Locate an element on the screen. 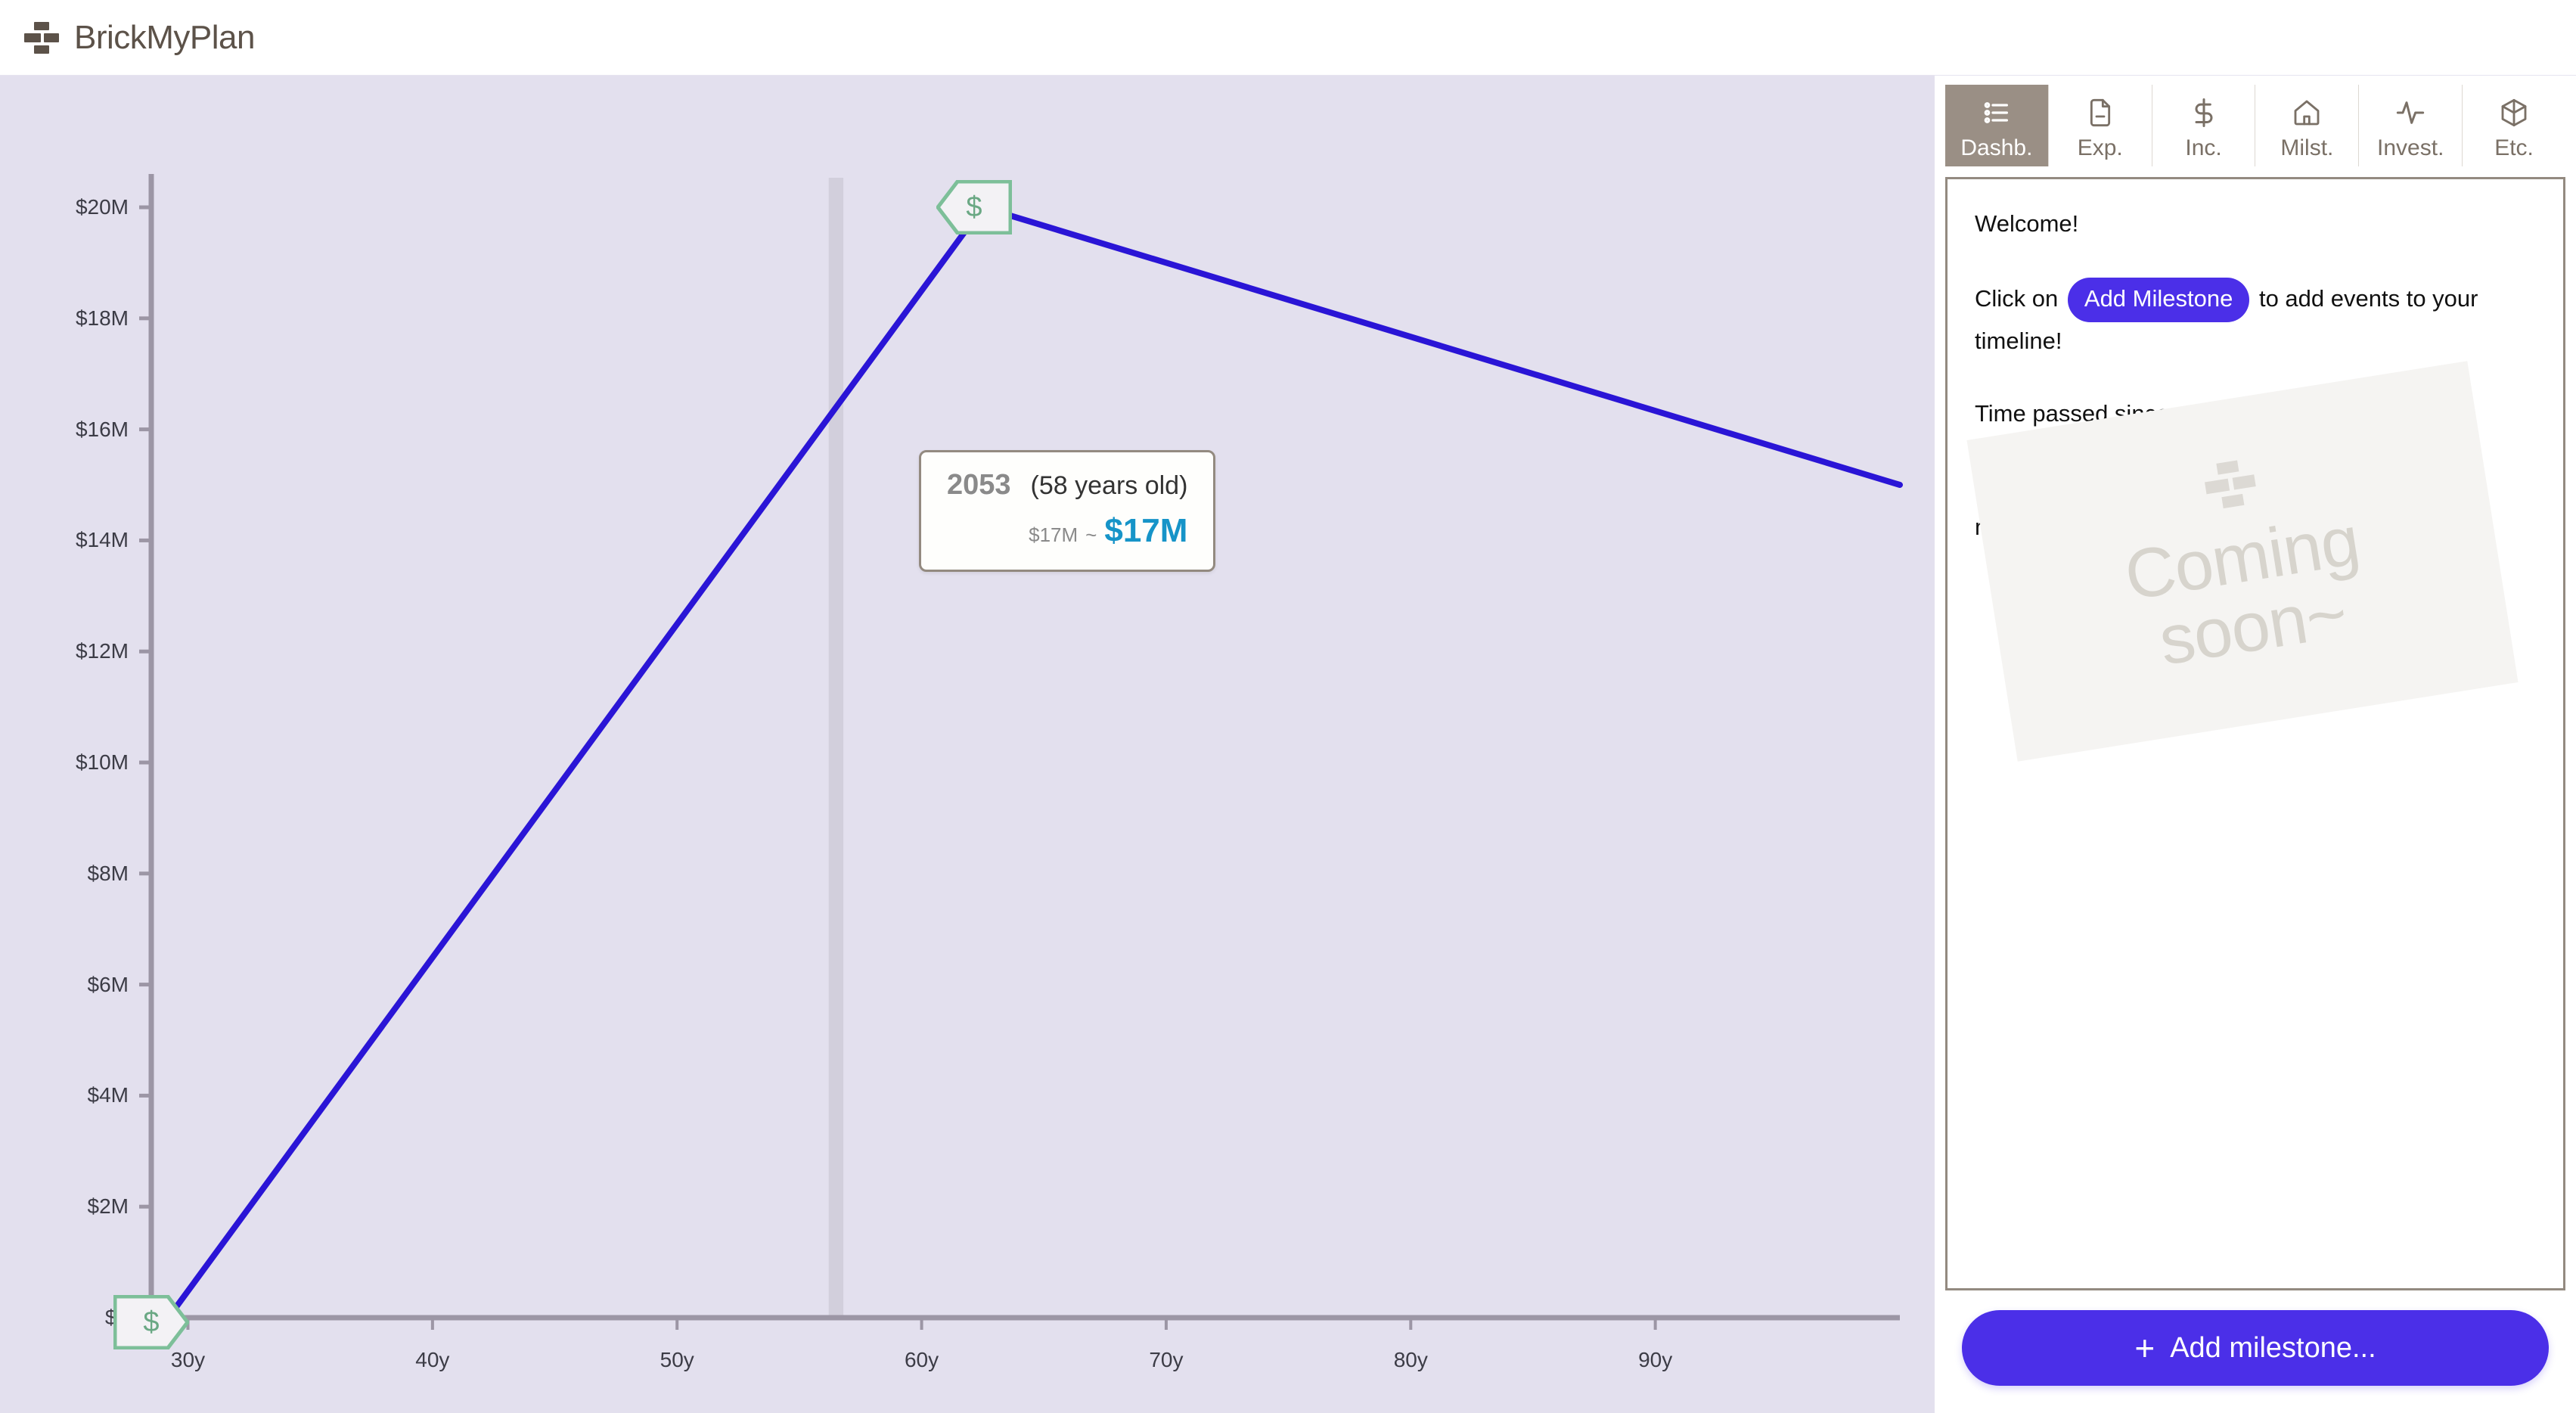 The width and height of the screenshot is (2576, 1413). milestone-start-glyph: $ is located at coordinates (151, 1322).